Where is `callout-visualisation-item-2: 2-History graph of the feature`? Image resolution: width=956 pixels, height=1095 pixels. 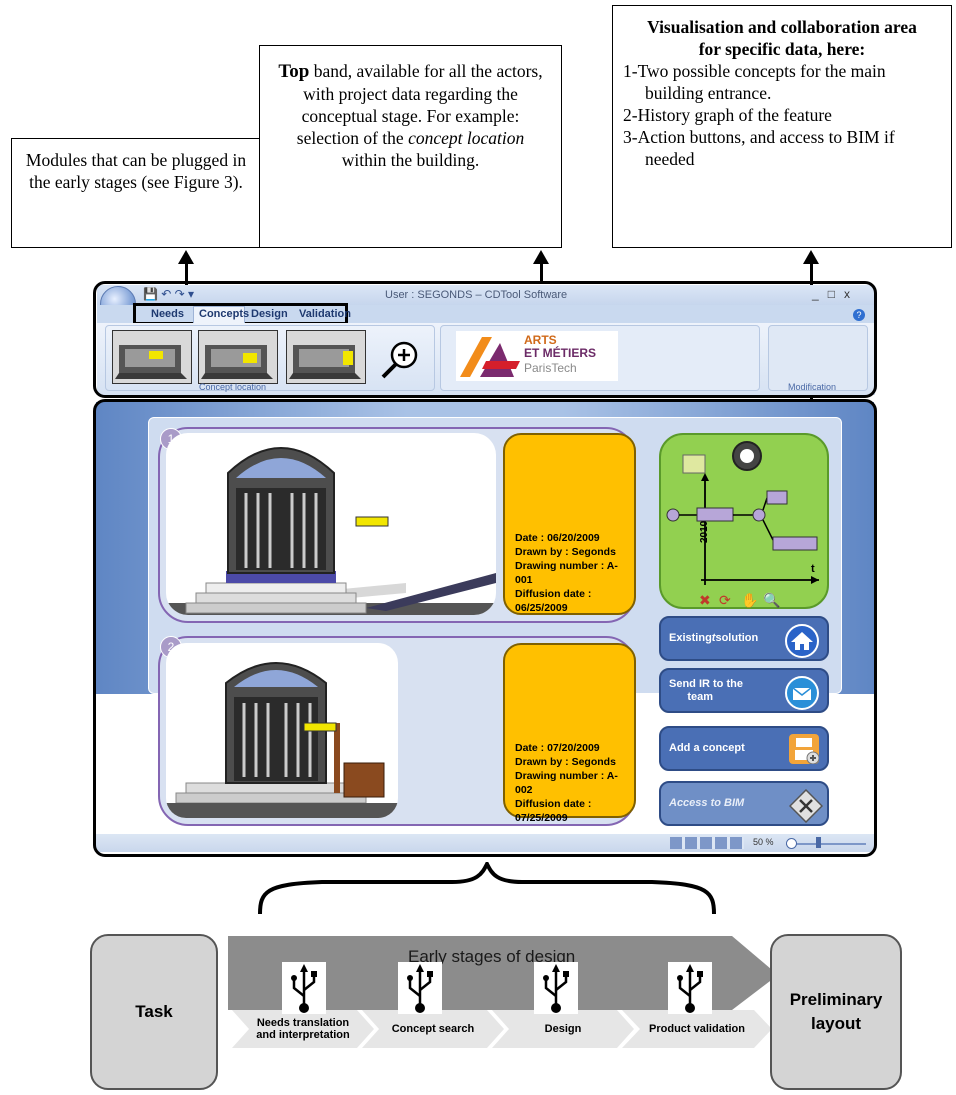 callout-visualisation-item-2: 2-History graph of the feature is located at coordinates (727, 115).